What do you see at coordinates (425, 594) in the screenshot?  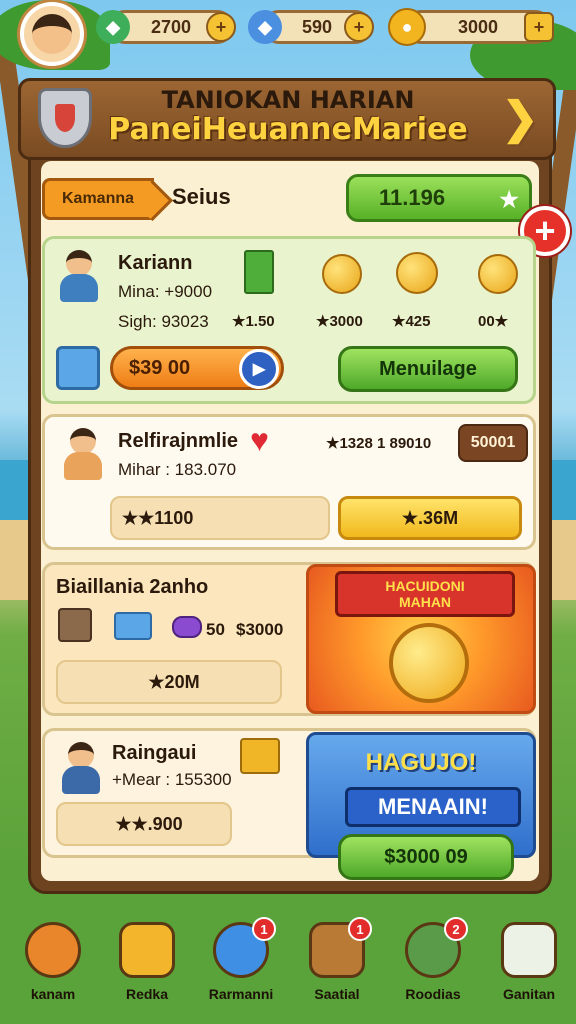 I see `promo-ribbon: HACUIDONI MAHAN` at bounding box center [425, 594].